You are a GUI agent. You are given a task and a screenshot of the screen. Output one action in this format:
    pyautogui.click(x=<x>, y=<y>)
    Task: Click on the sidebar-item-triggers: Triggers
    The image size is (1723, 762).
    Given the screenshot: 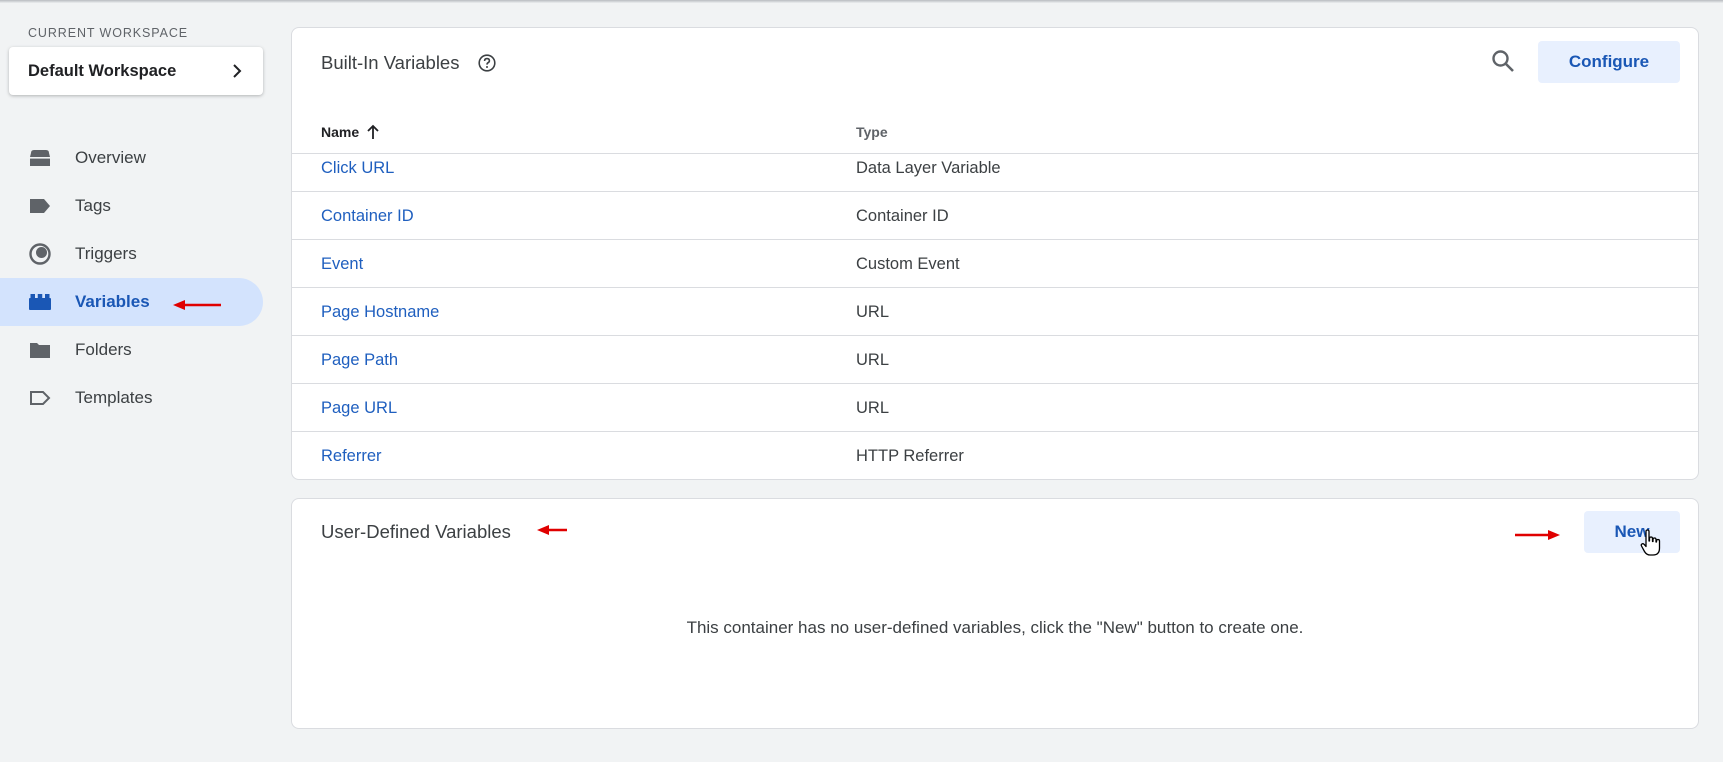 What is the action you would take?
    pyautogui.click(x=131, y=254)
    